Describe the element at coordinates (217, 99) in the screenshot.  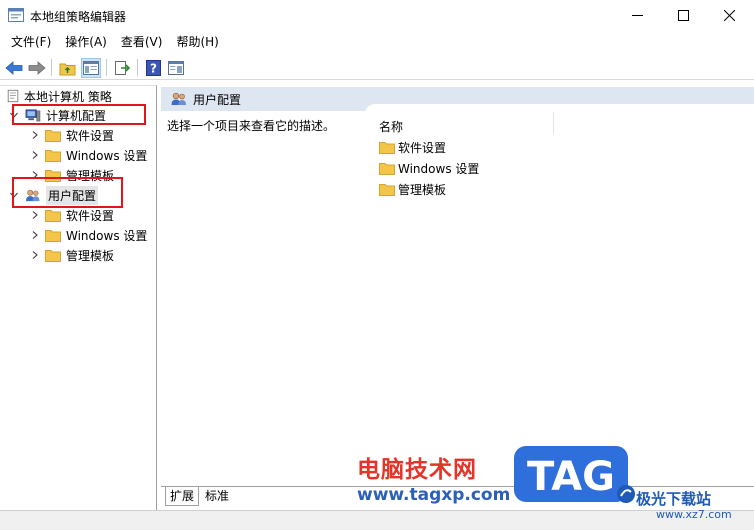
I see `details-header-title: 用户配置` at that location.